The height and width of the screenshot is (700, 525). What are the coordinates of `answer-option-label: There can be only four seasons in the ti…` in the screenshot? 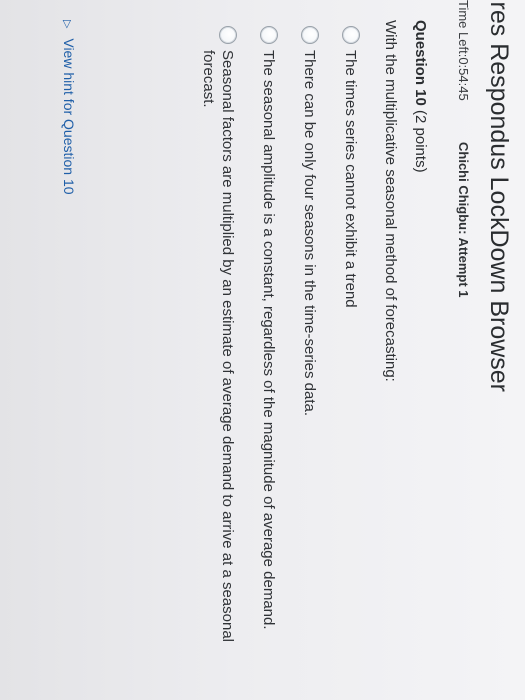 It's located at (309, 233).